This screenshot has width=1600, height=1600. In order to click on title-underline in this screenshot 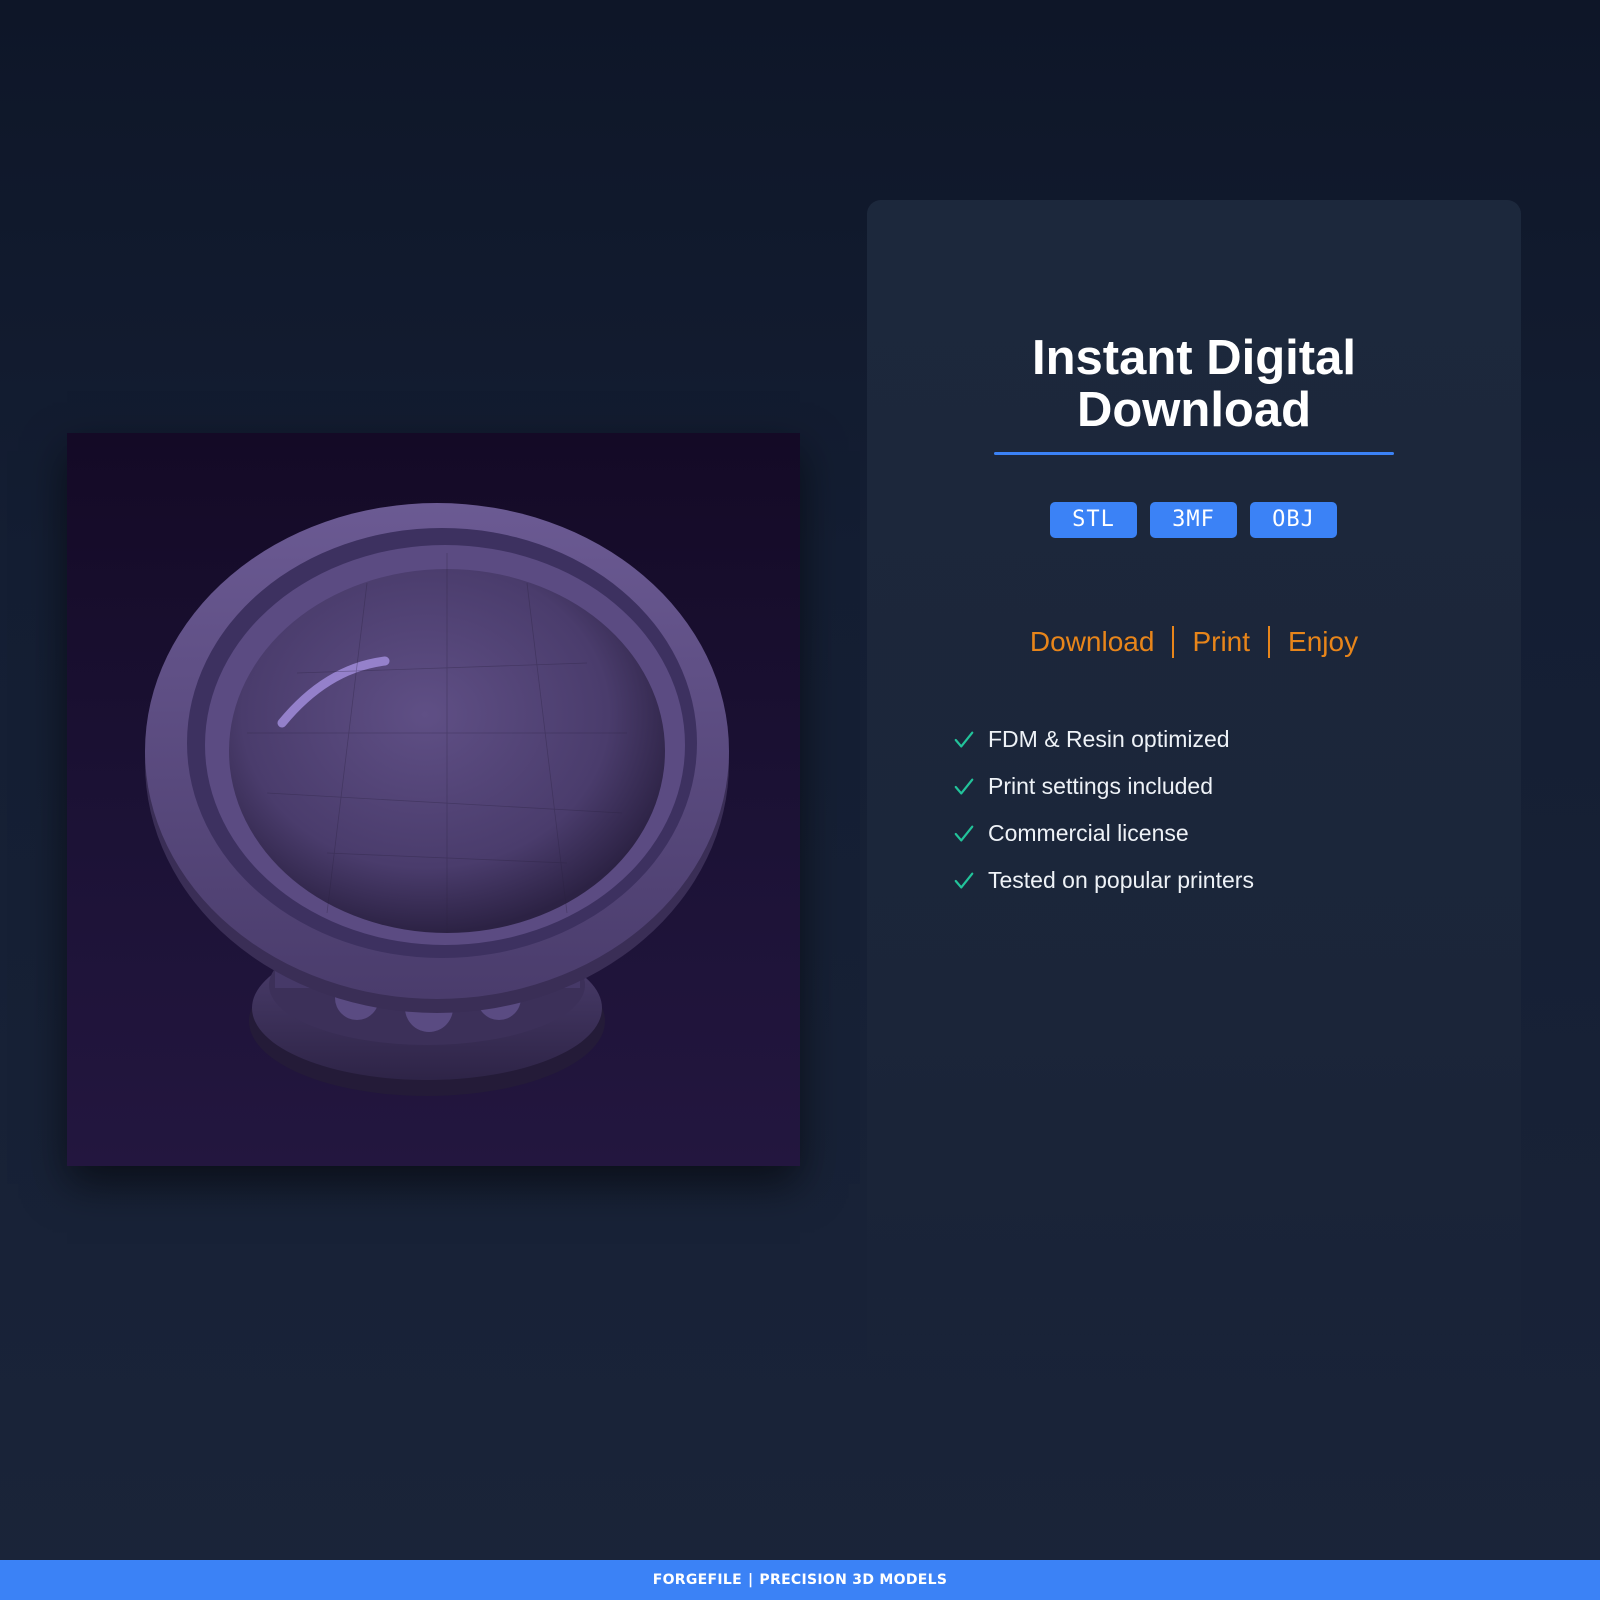, I will do `click(1194, 453)`.